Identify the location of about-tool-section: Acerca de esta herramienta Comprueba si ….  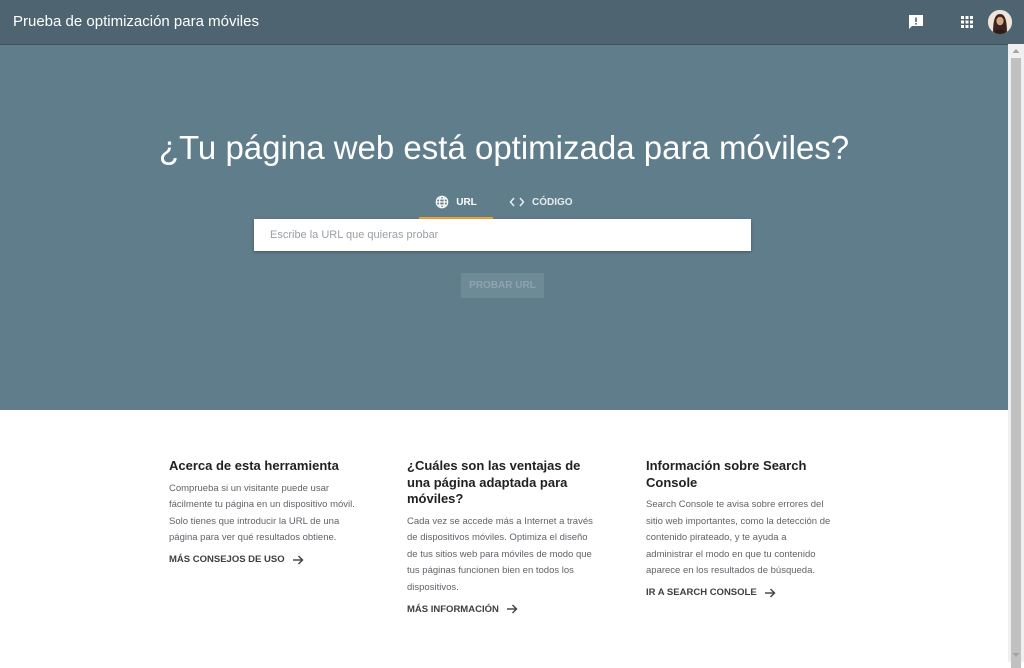
(264, 512).